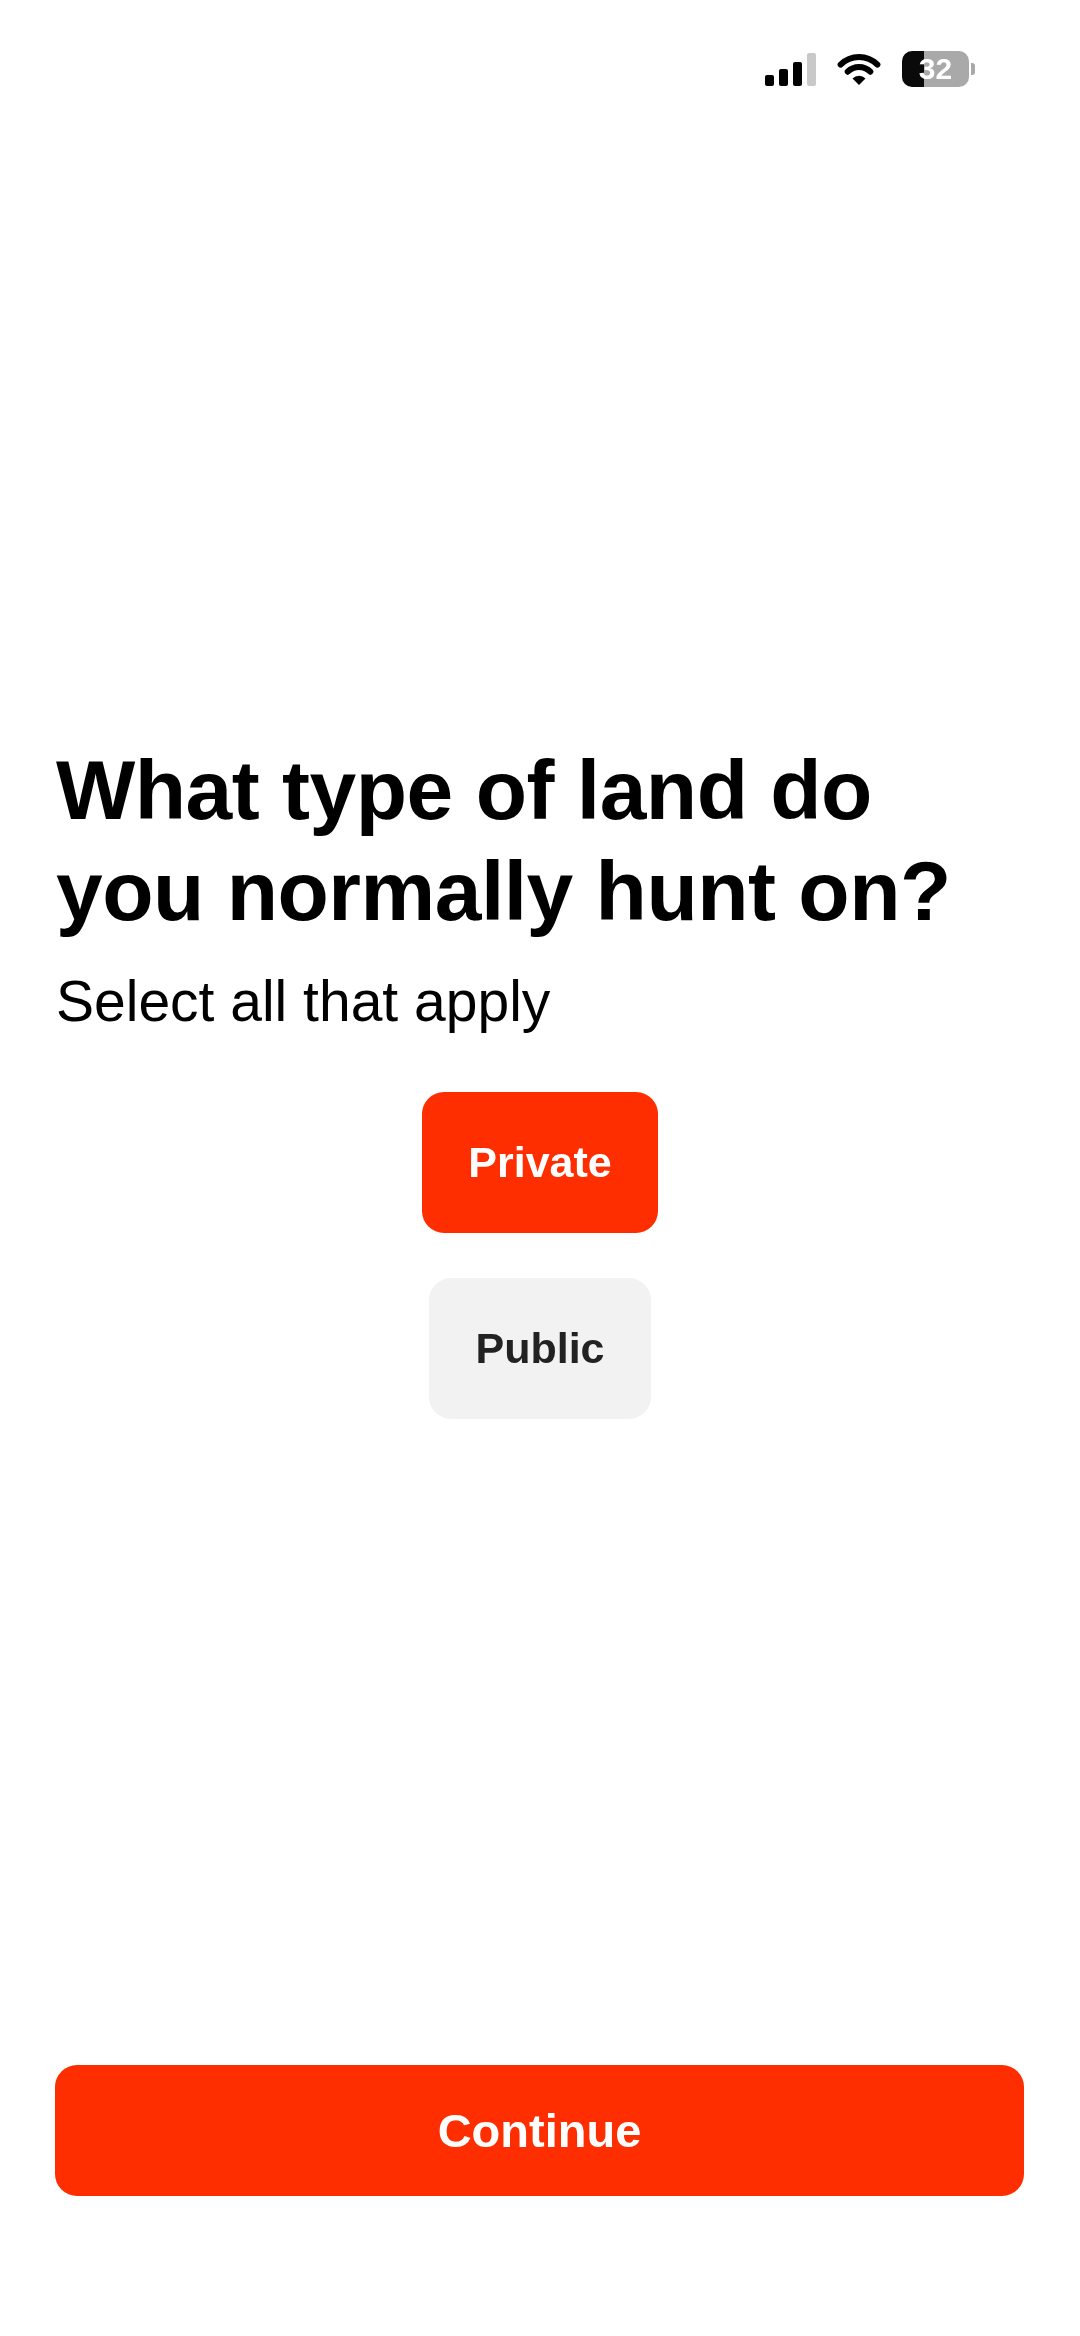 The height and width of the screenshot is (2336, 1080). Describe the element at coordinates (790, 69) in the screenshot. I see `signal-icon` at that location.